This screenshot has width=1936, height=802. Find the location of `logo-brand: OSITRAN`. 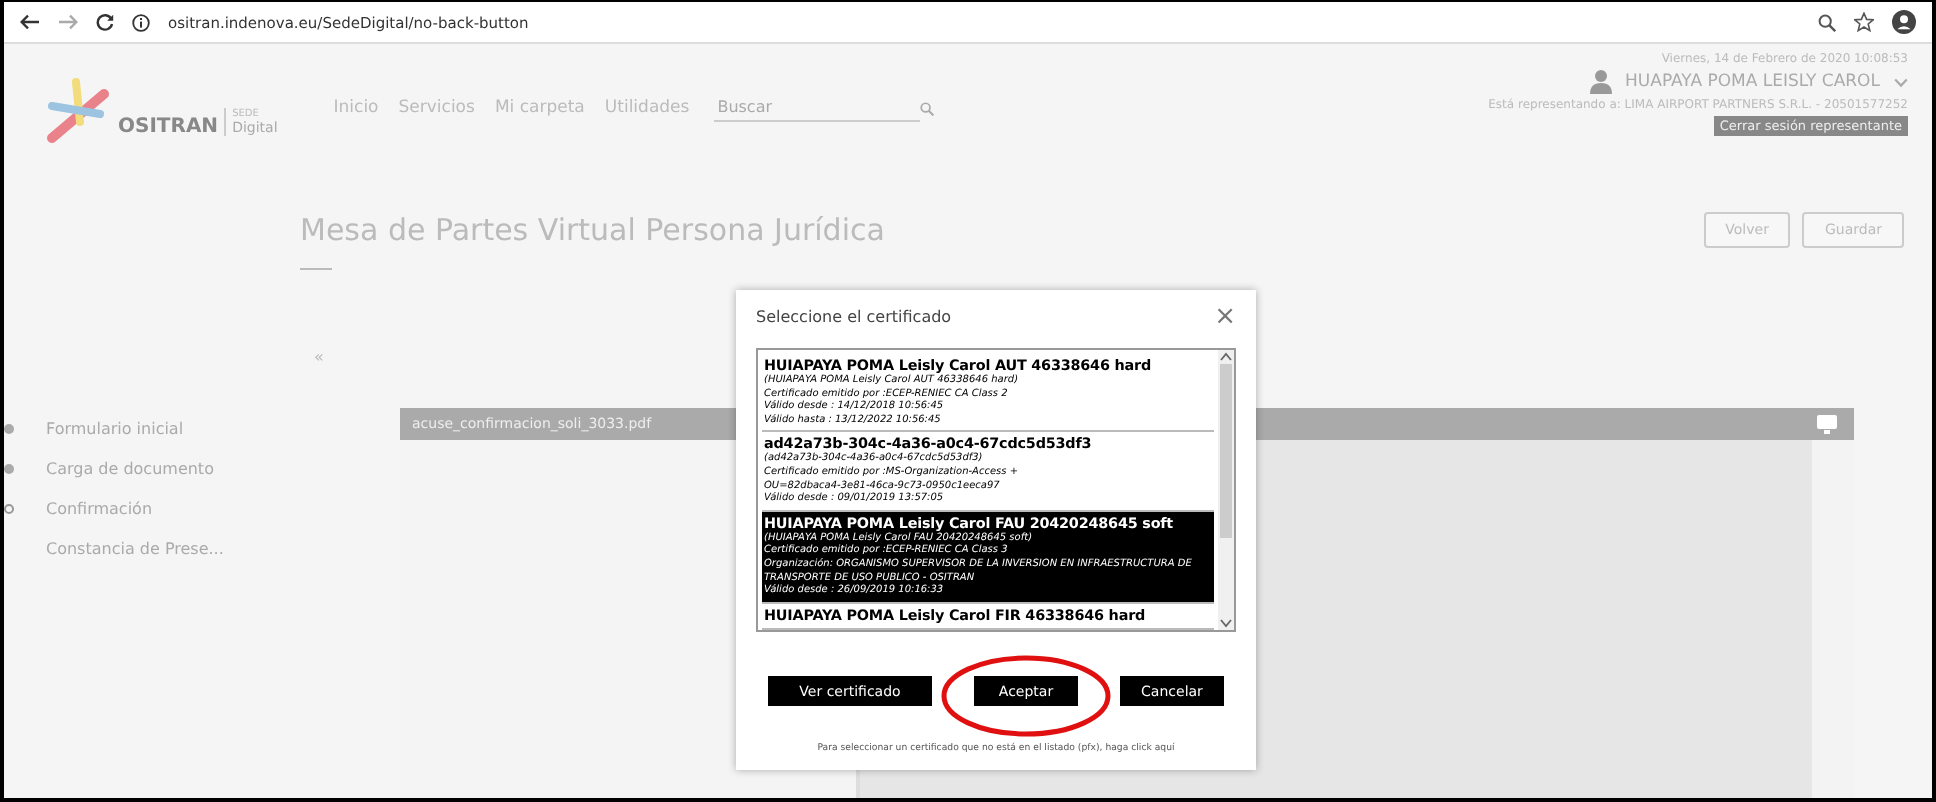

logo-brand: OSITRAN is located at coordinates (168, 126).